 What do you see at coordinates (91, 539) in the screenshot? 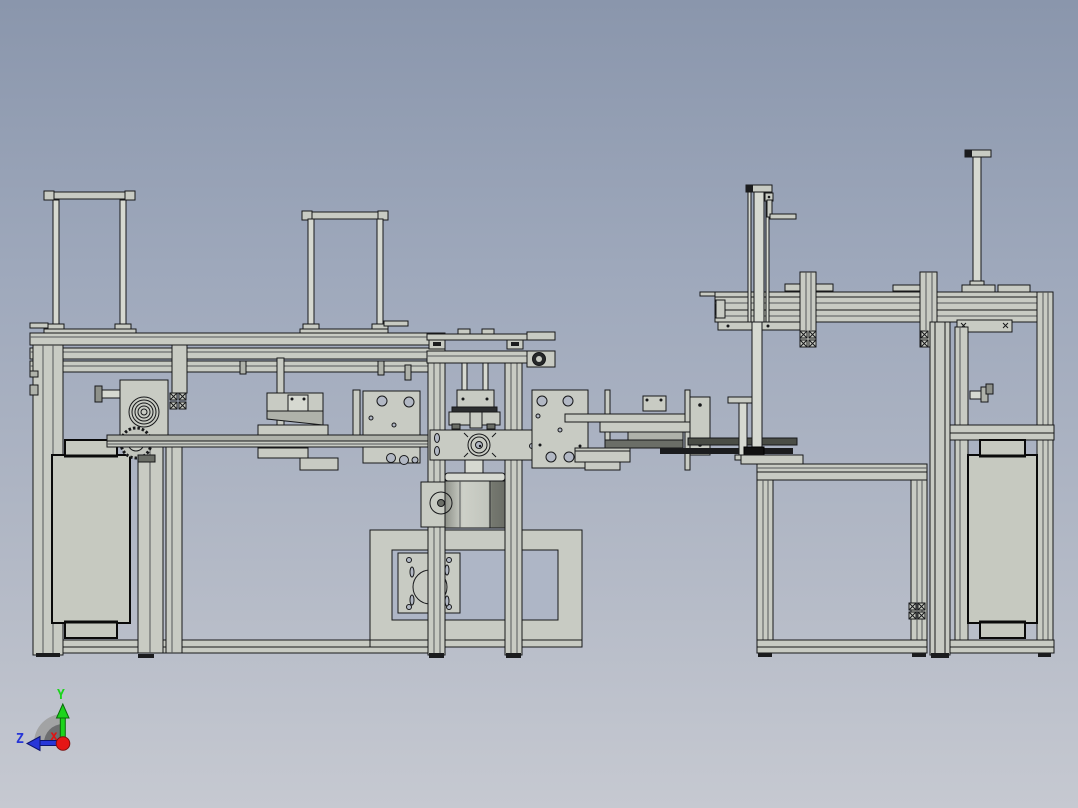
I see `left-side-panel` at bounding box center [91, 539].